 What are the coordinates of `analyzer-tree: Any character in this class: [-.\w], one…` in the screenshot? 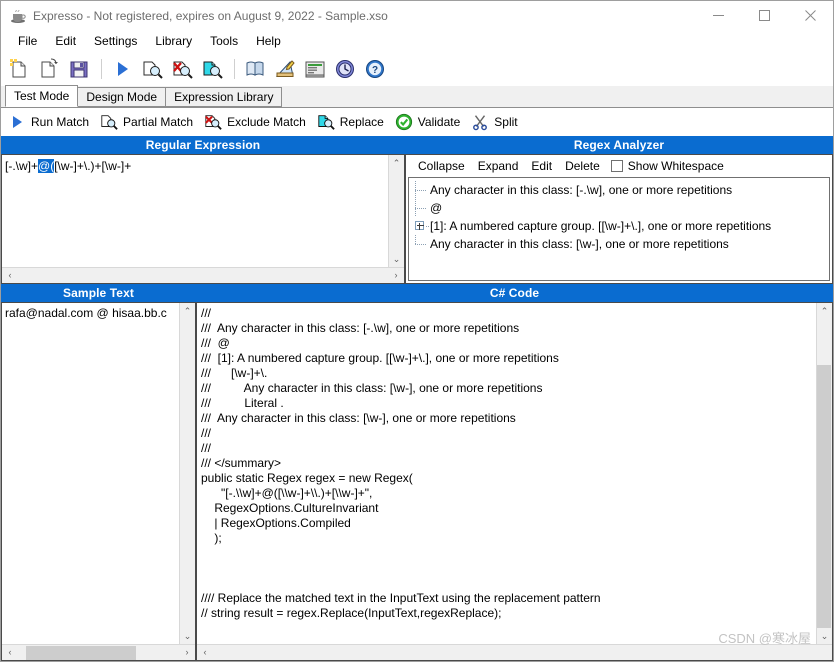 It's located at (619, 229).